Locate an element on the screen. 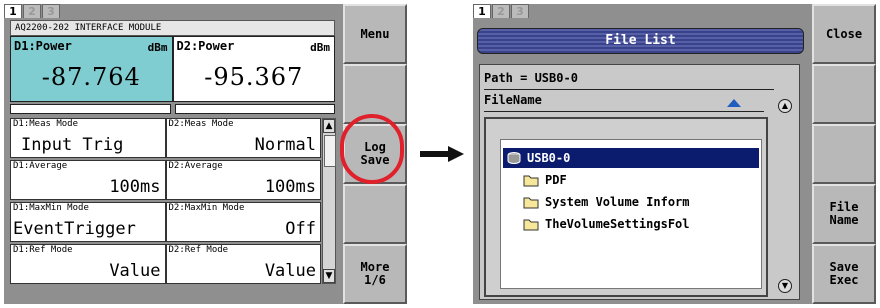  divider-right is located at coordinates (254, 109).